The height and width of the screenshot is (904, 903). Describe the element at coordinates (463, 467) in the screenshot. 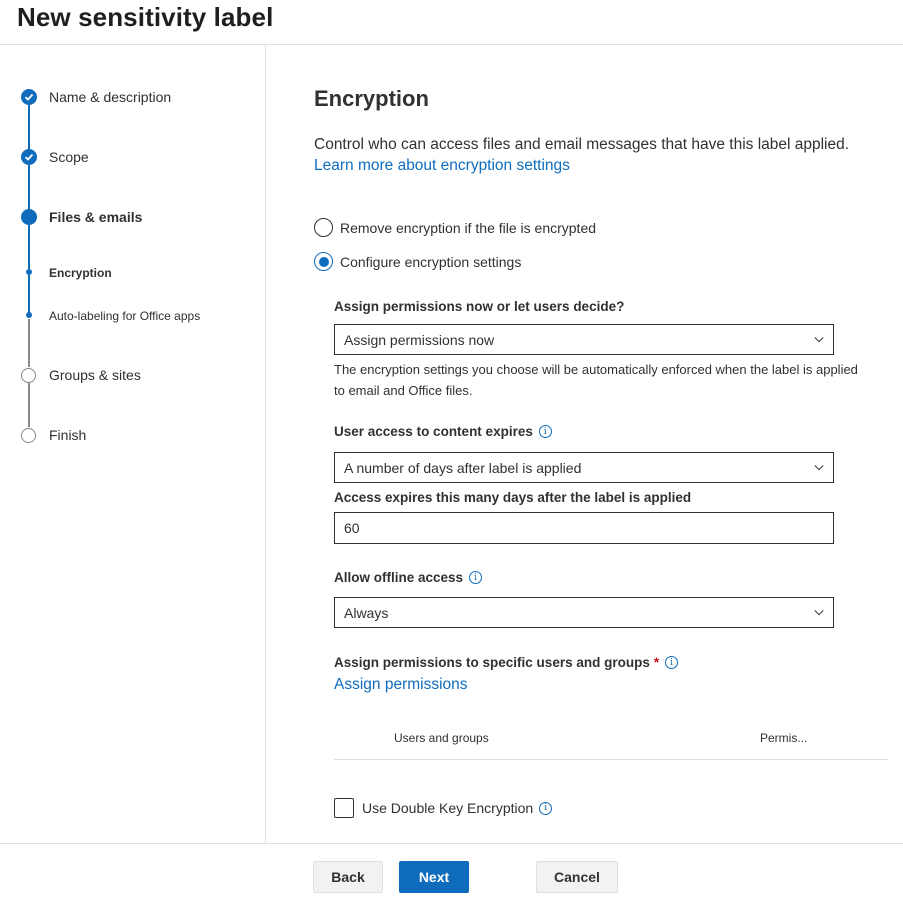

I see `dropdown-value: A number of days after label is applied` at that location.